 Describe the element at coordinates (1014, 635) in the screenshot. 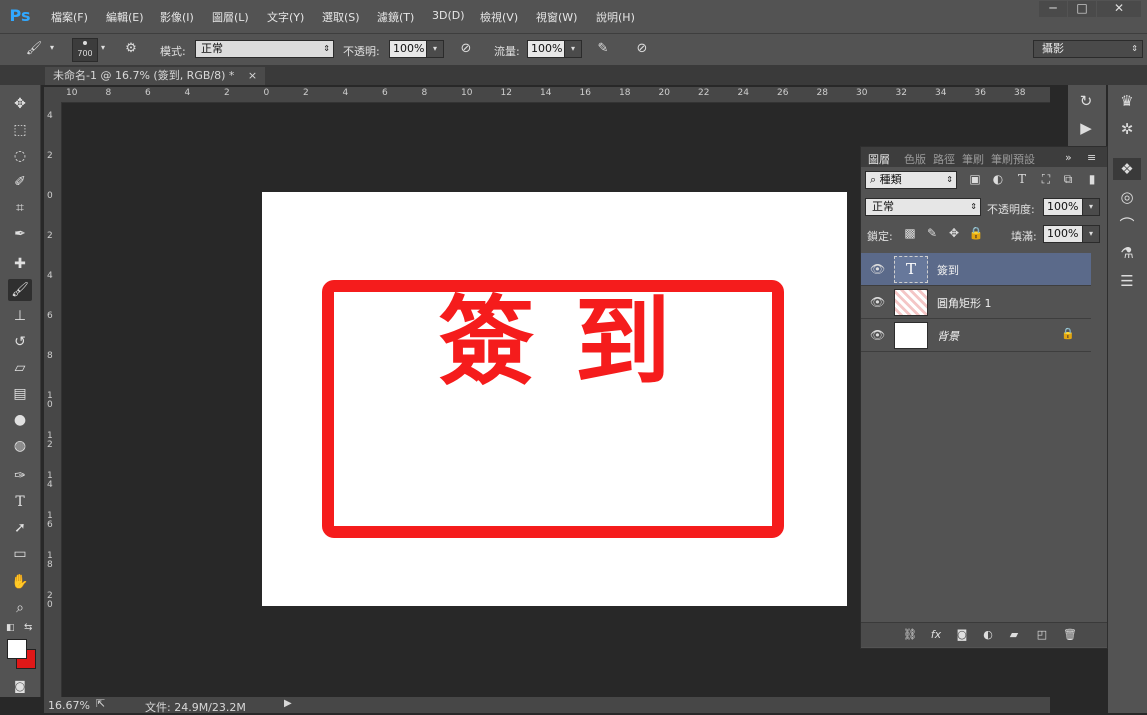

I see `new-group-icon: ▰` at that location.